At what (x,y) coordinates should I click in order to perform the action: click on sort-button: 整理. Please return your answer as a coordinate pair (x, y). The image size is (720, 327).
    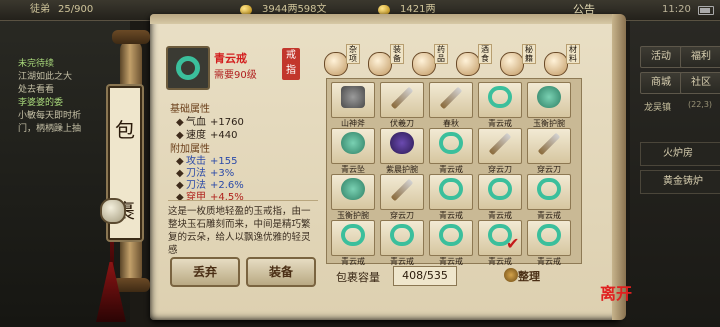
    Looking at the image, I should click on (529, 276).